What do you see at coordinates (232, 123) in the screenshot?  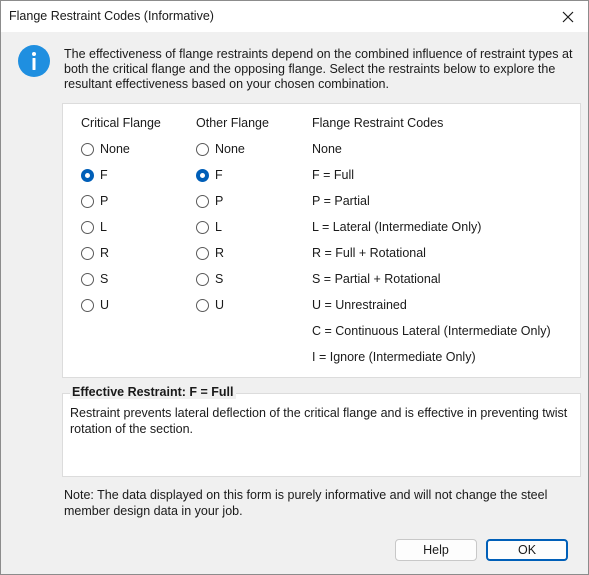 I see `other-flange-header: Other Flange` at bounding box center [232, 123].